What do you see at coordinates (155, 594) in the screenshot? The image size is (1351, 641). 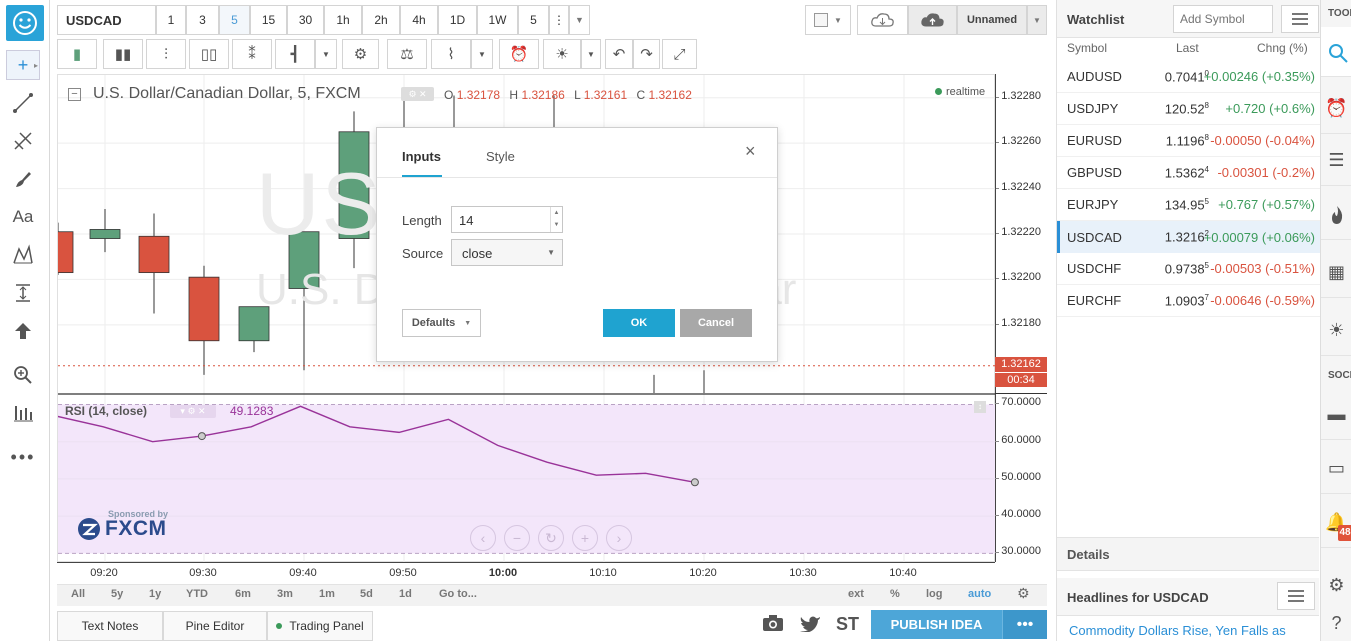 I see `range-1y-button: 1y` at bounding box center [155, 594].